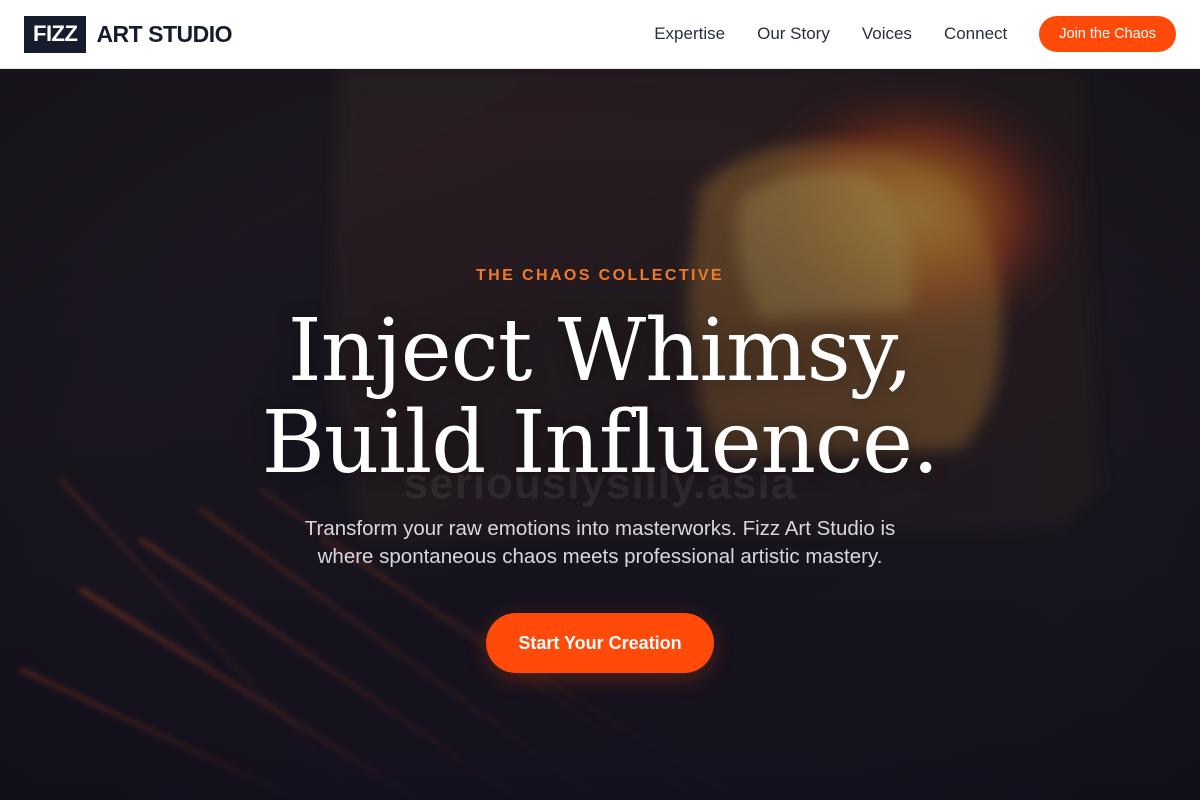  I want to click on hero-eyebrow: THE CHAOS COLLECTIVE, so click(599, 275).